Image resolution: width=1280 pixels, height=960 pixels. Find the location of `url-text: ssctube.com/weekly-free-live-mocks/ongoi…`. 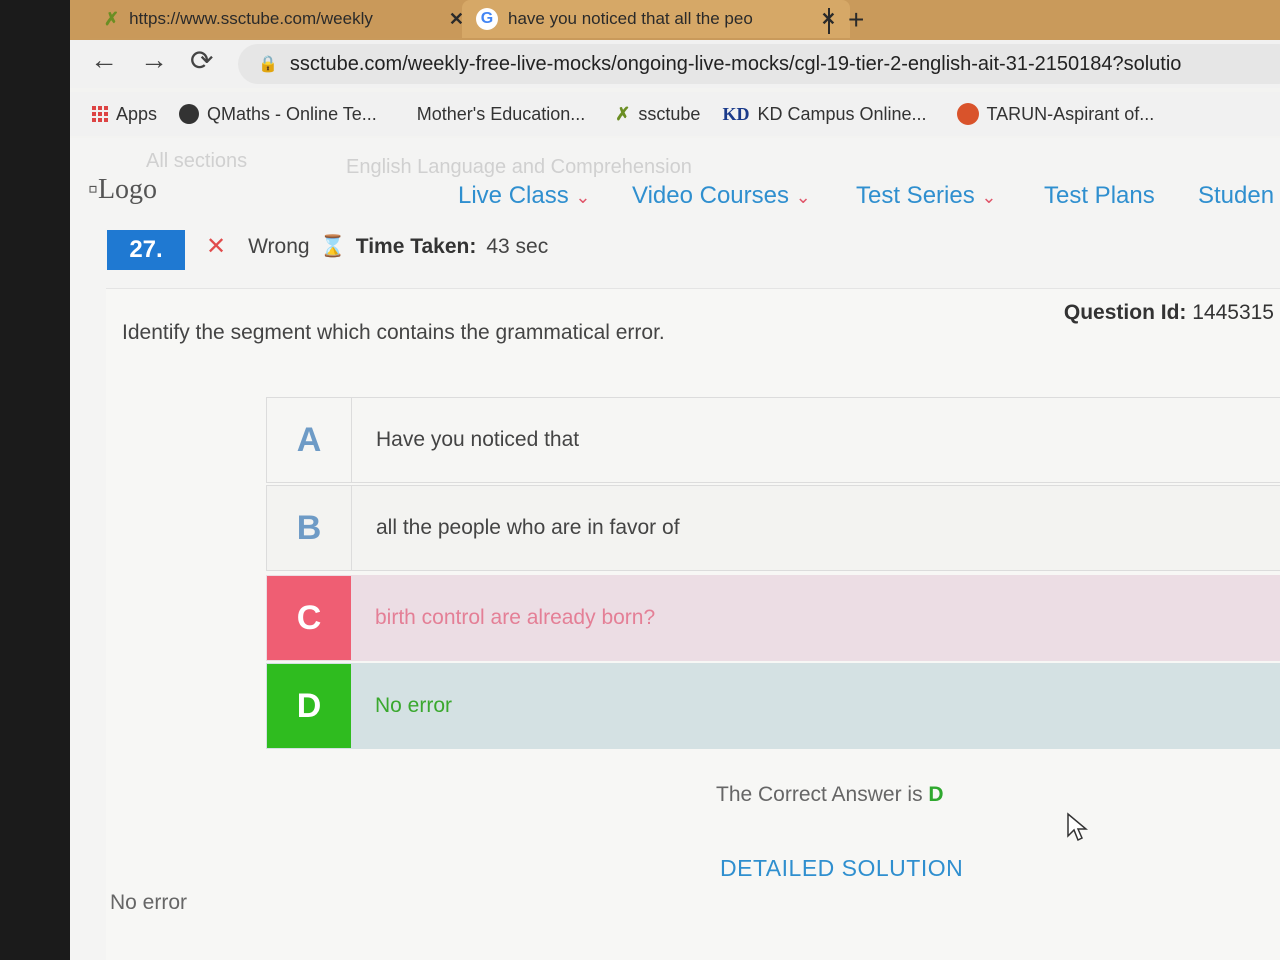

url-text: ssctube.com/weekly-free-live-mocks/ongoi… is located at coordinates (735, 64).